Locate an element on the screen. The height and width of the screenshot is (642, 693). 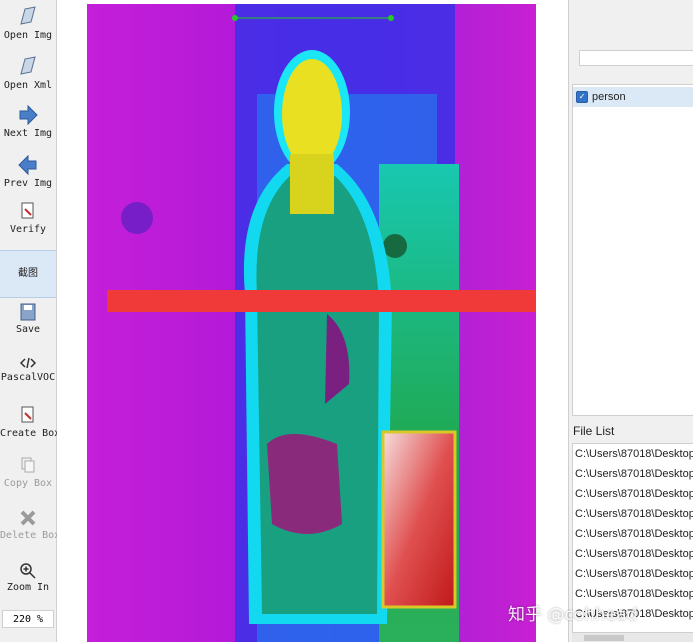
crop-label: 截图 is located at coordinates (28, 273).